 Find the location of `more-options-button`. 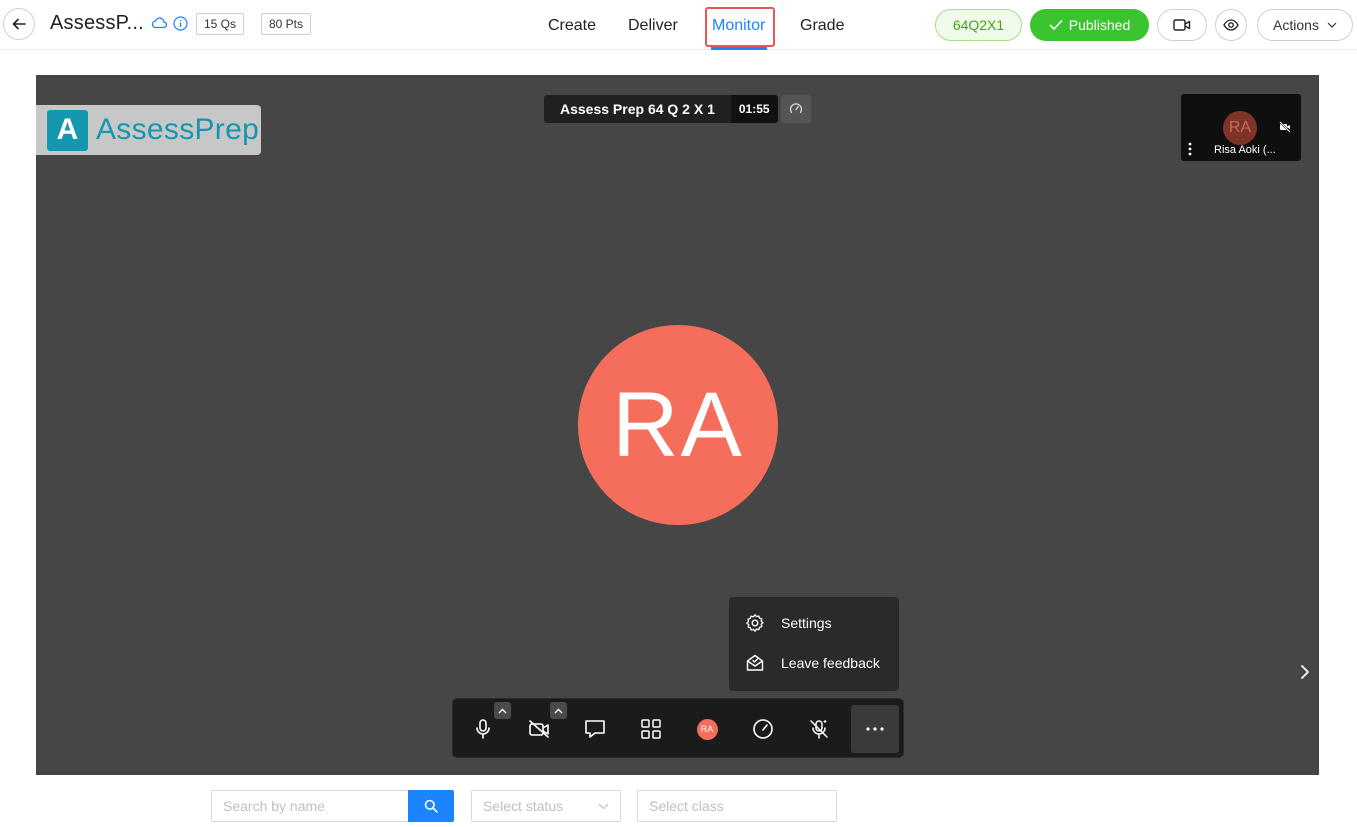

more-options-button is located at coordinates (875, 729).